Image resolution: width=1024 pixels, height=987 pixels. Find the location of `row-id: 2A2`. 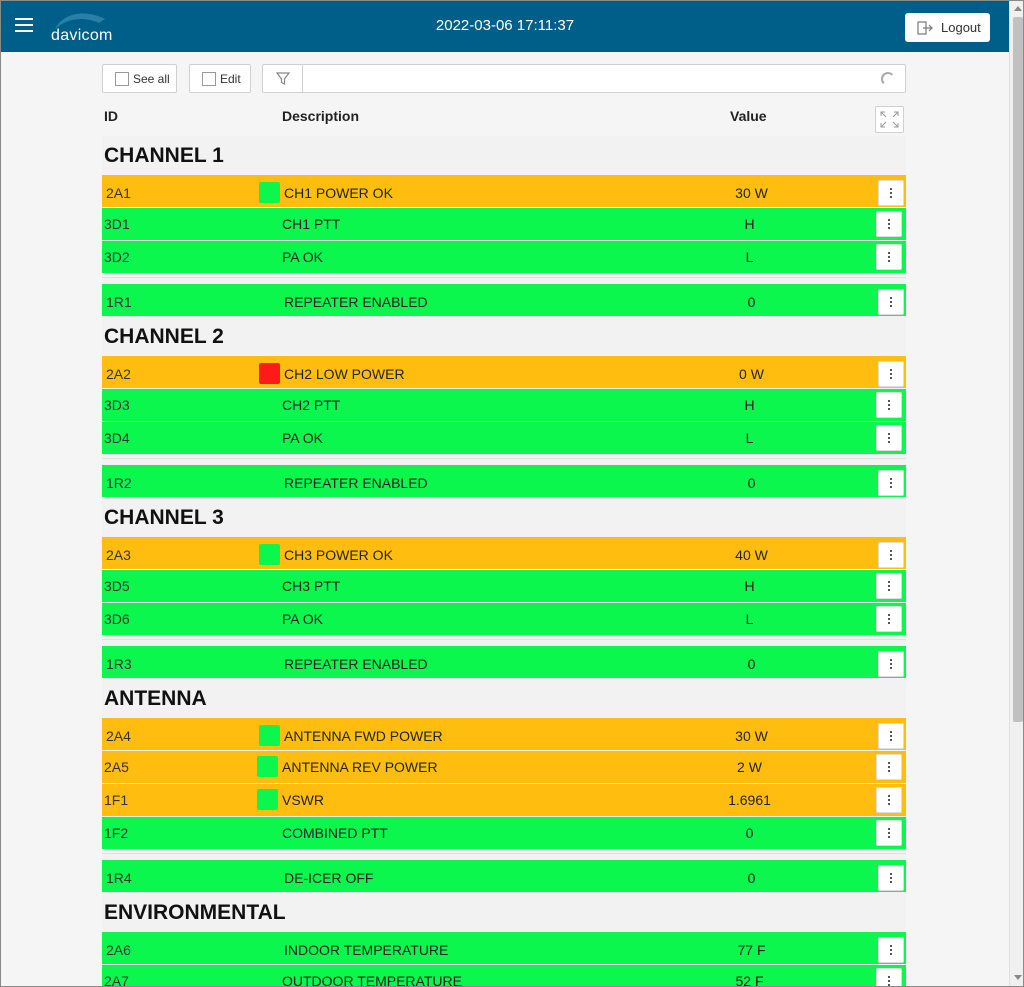

row-id: 2A2 is located at coordinates (118, 374).